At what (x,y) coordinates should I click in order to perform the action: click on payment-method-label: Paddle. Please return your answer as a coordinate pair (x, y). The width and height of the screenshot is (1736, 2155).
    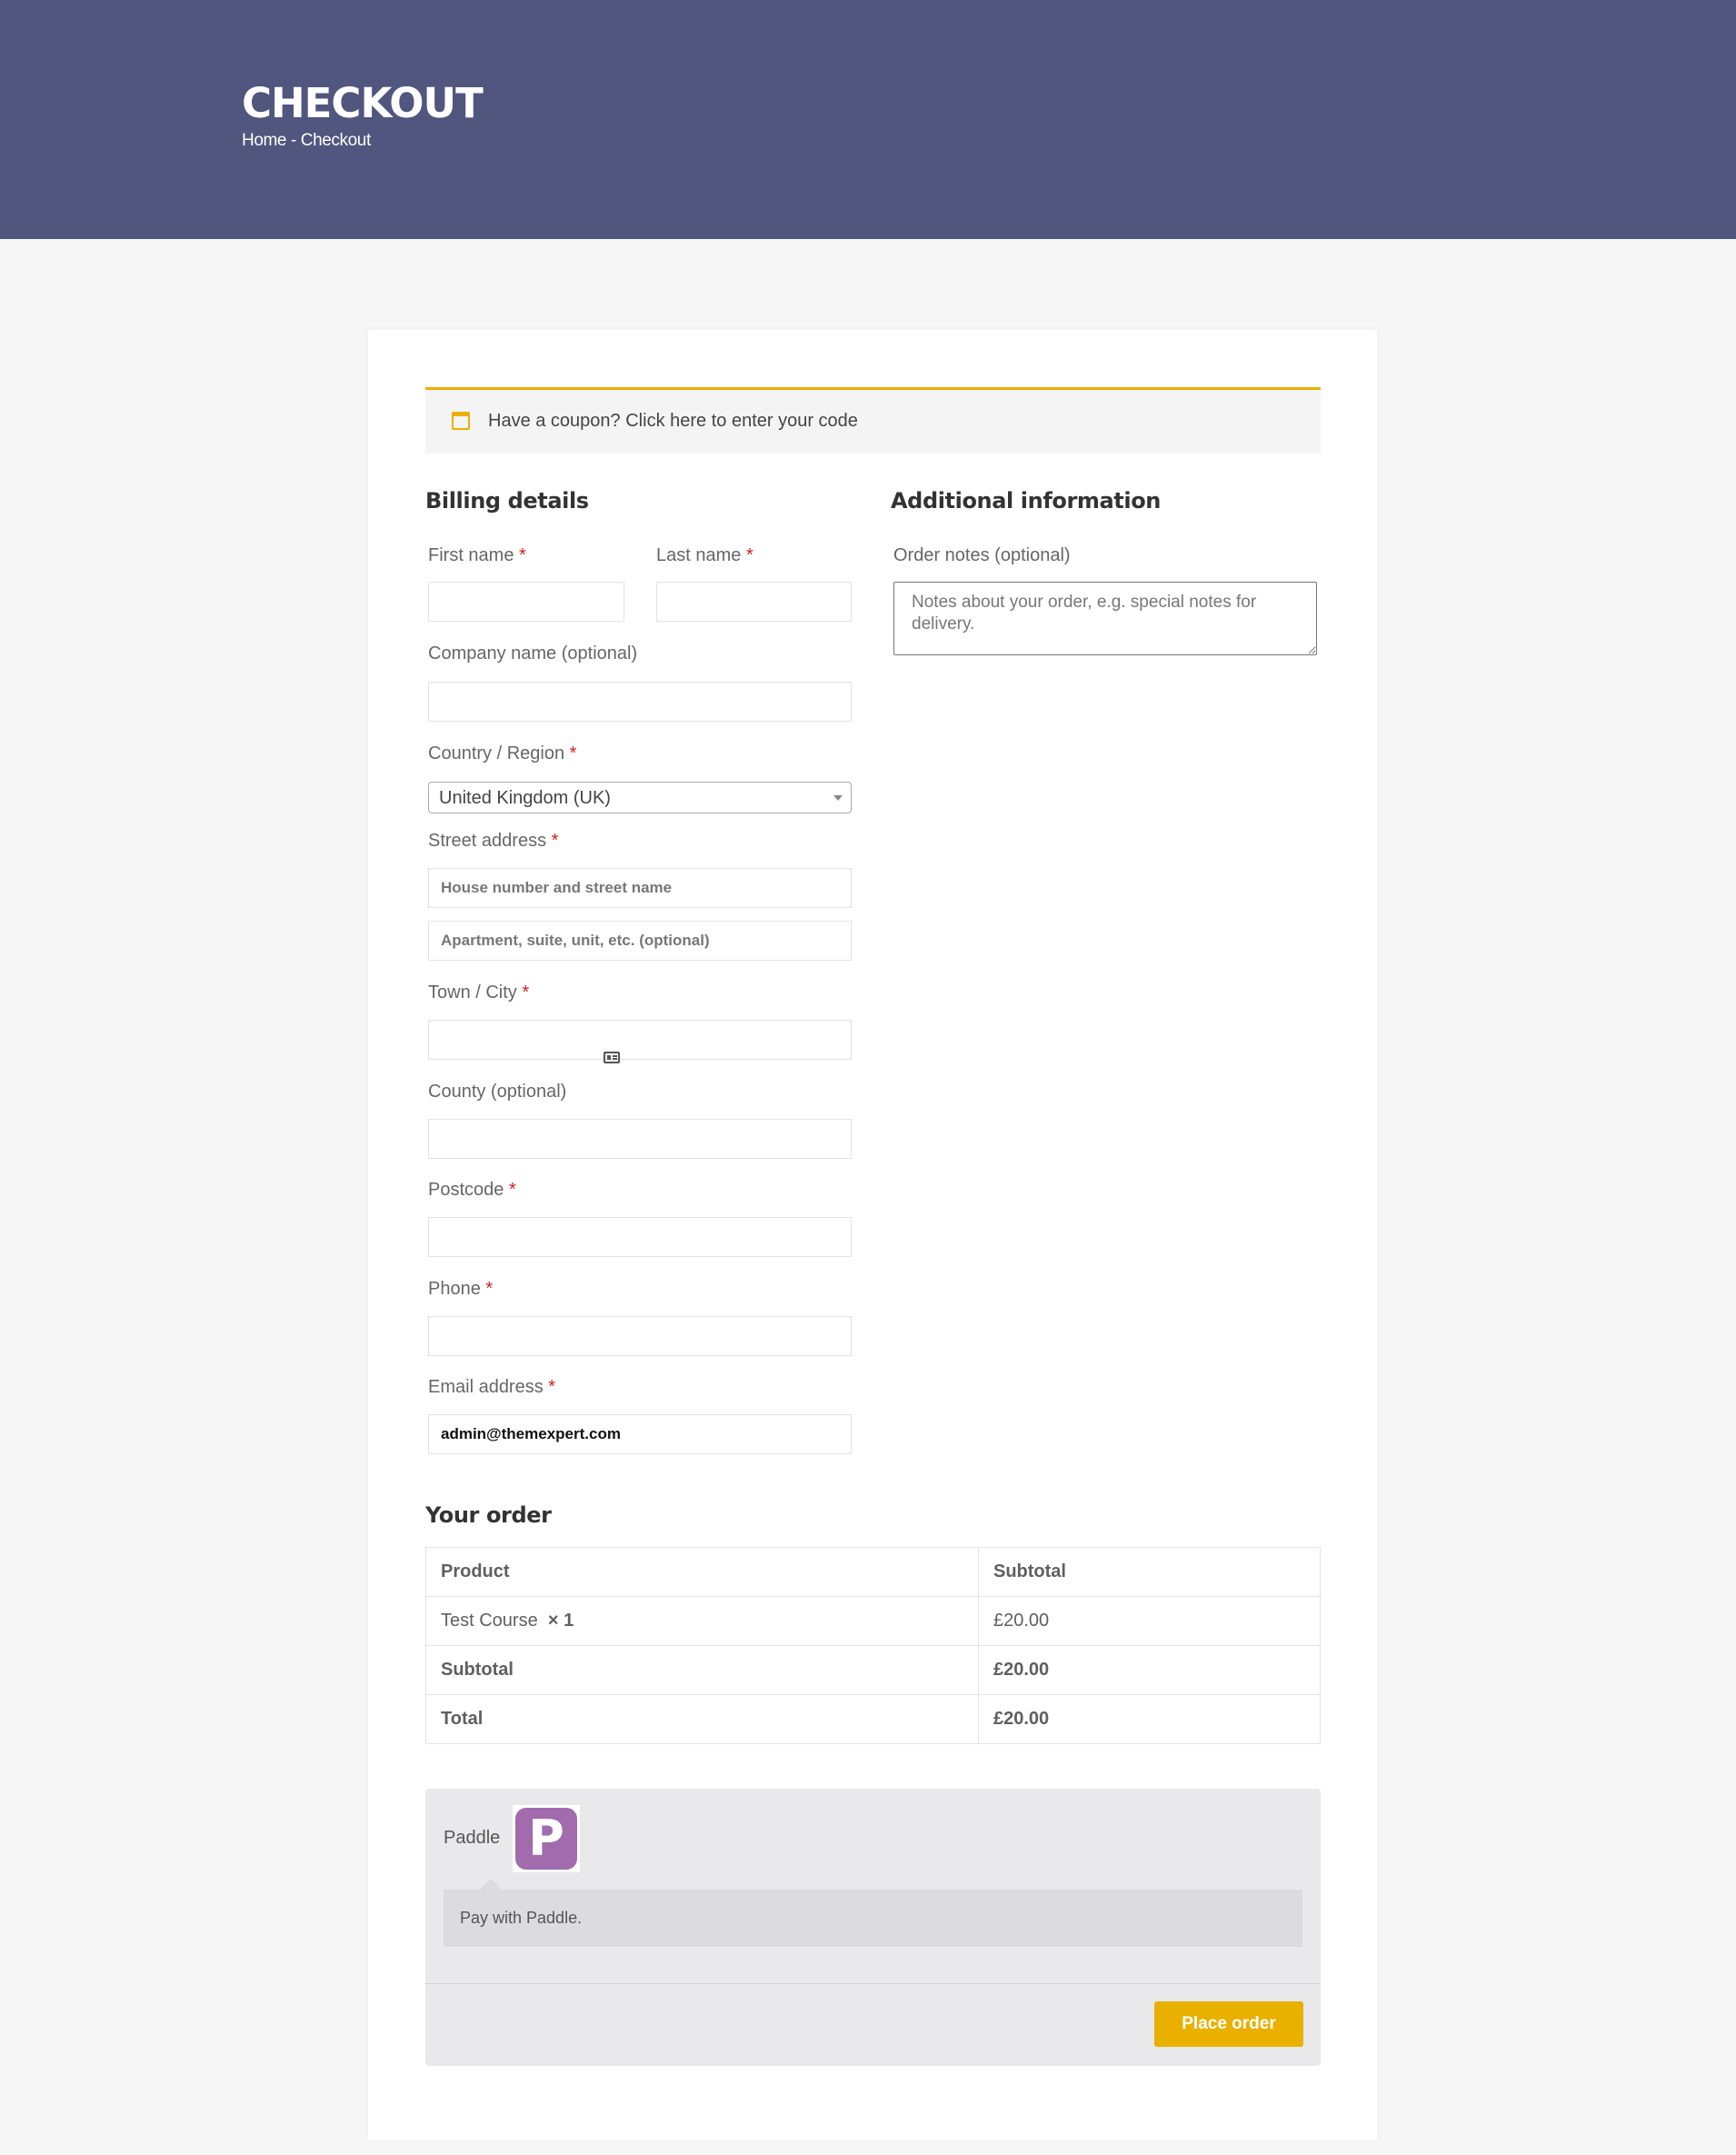
    Looking at the image, I should click on (472, 1838).